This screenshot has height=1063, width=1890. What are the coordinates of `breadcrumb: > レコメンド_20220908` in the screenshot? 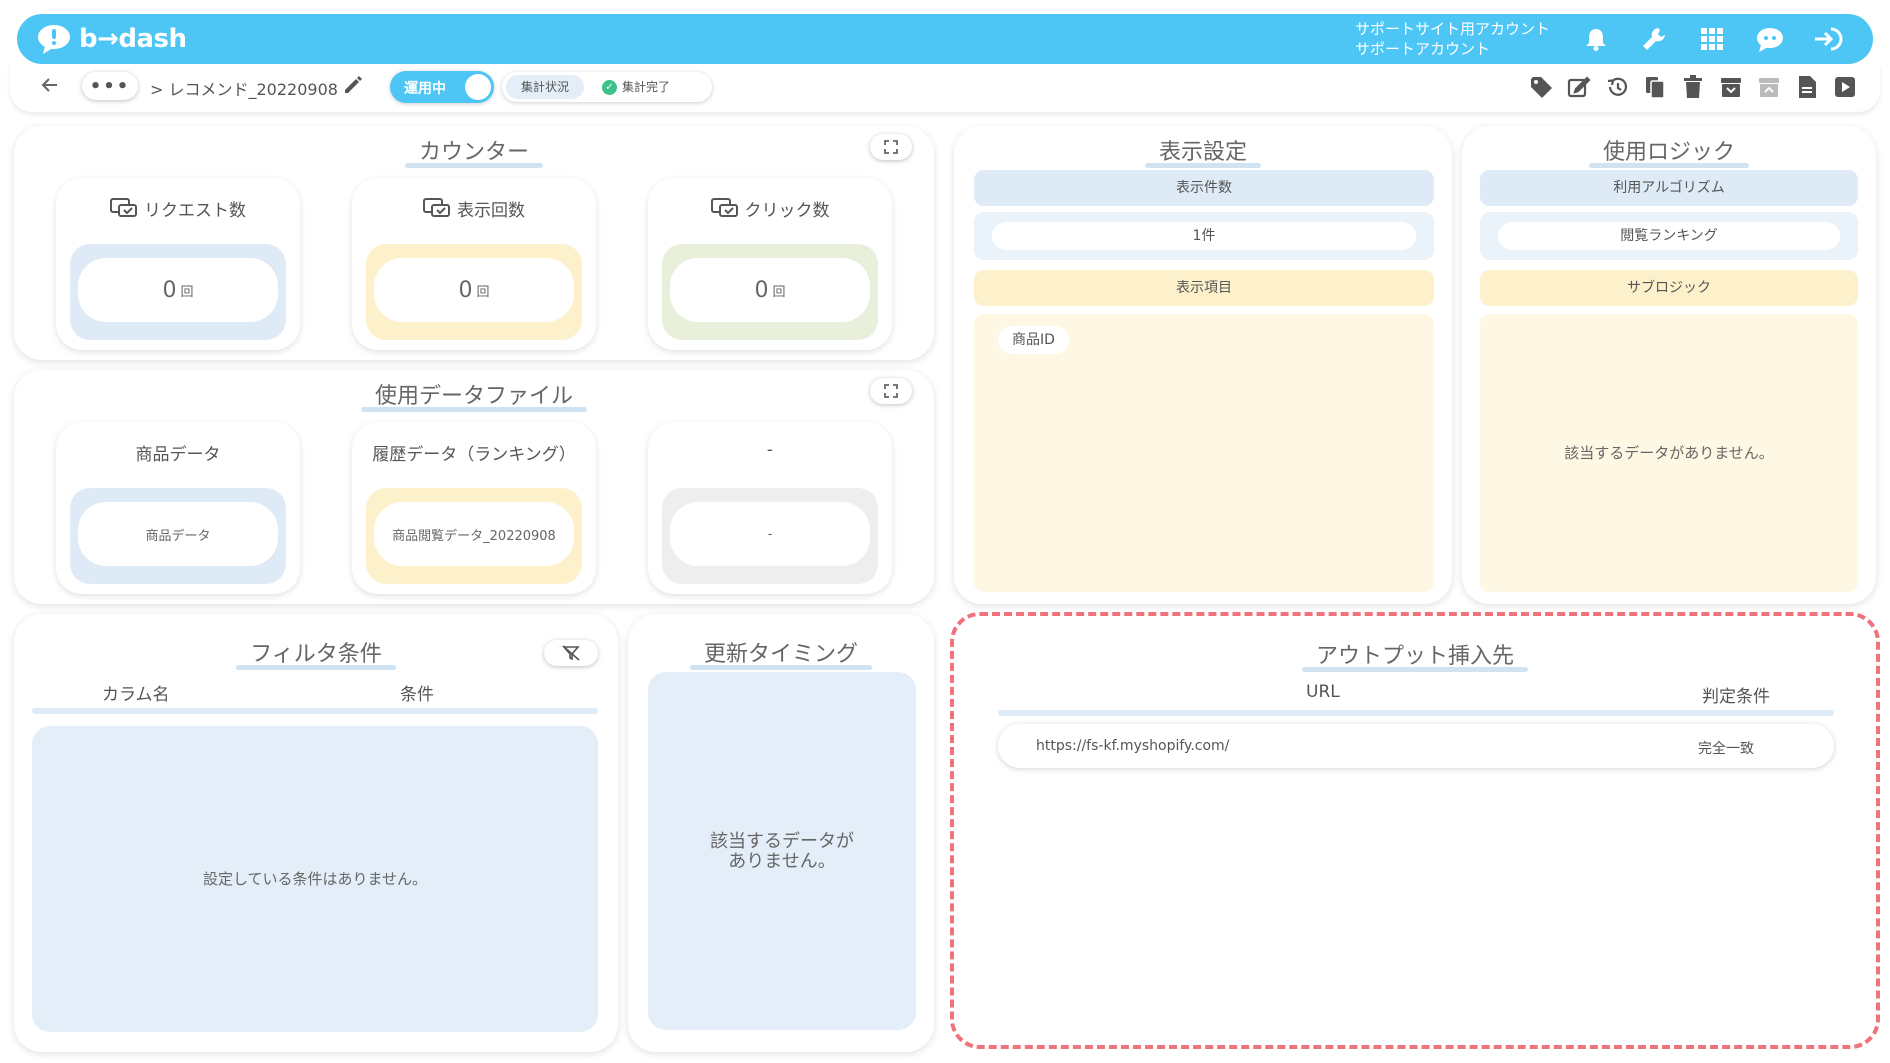 It's located at (244, 89).